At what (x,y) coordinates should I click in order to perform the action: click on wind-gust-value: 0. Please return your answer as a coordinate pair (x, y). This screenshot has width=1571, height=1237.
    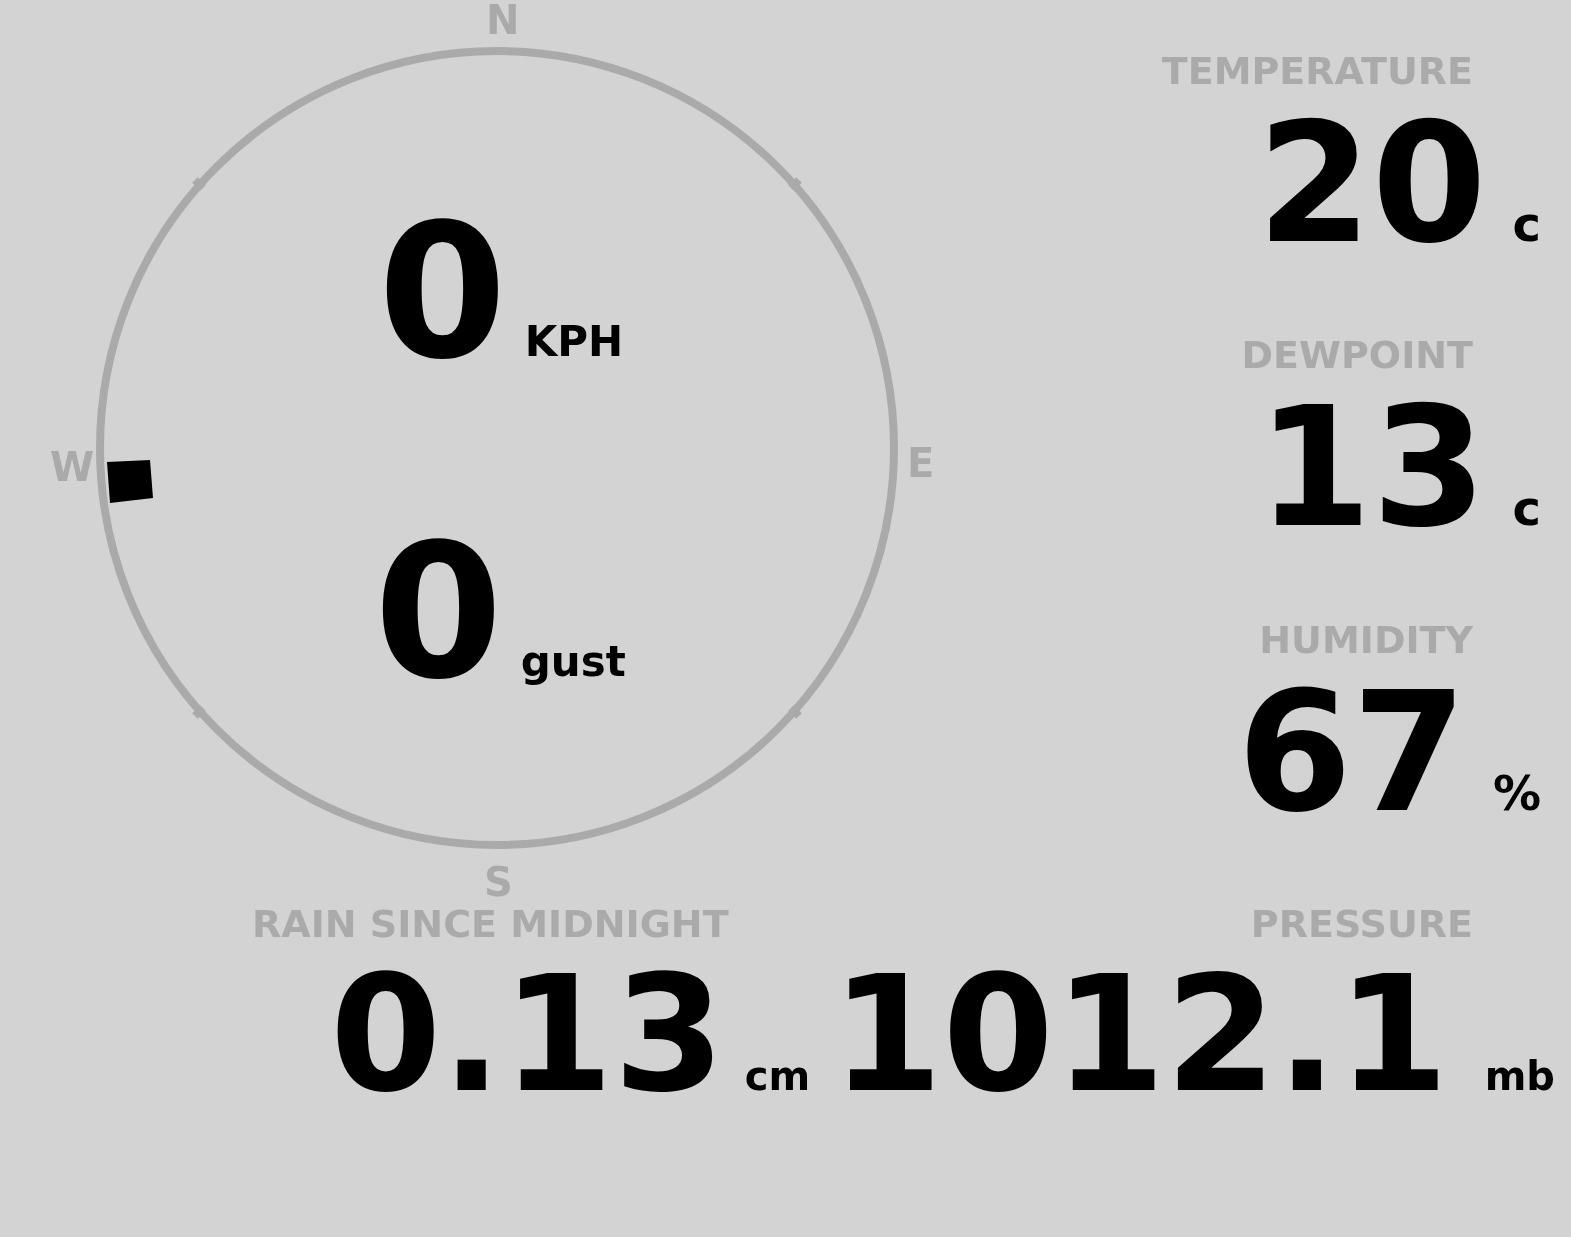
    Looking at the image, I should click on (438, 612).